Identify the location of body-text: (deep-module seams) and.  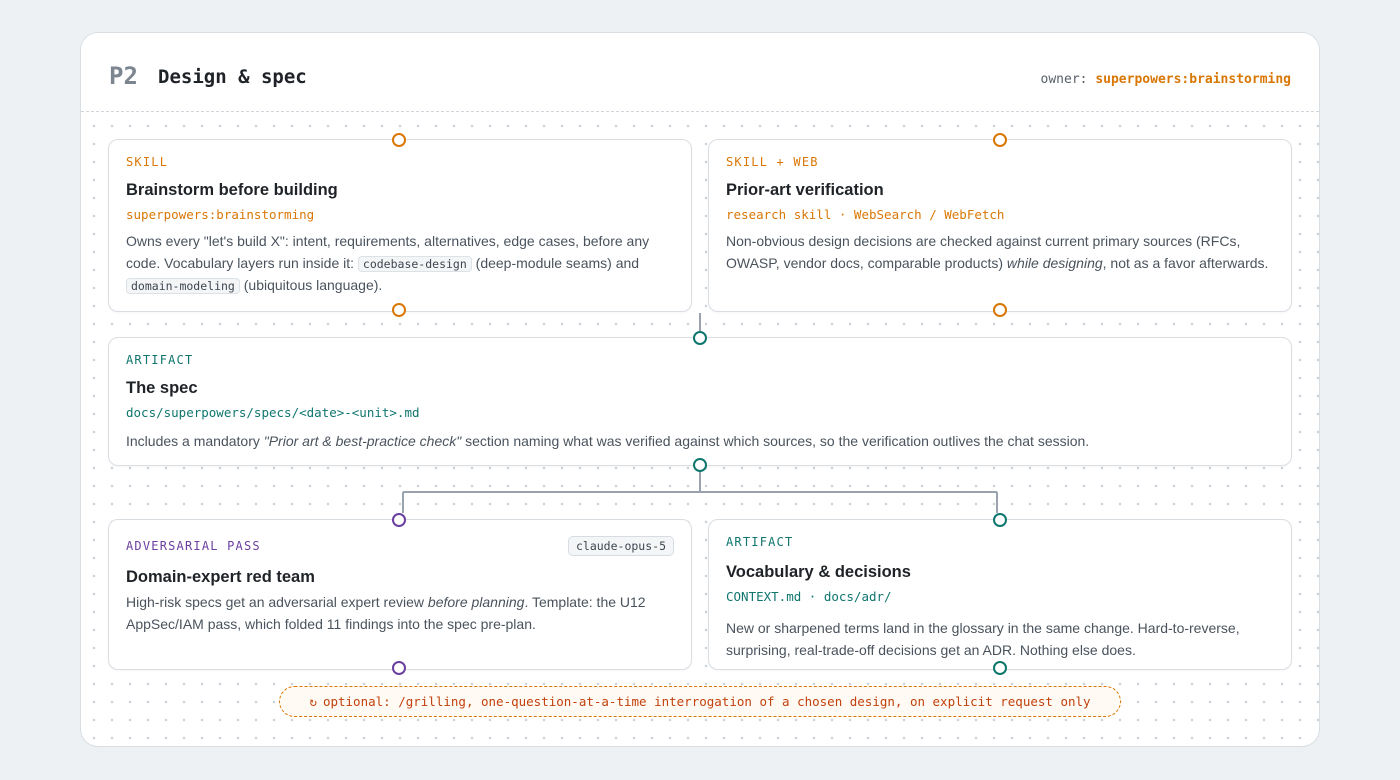
(555, 262).